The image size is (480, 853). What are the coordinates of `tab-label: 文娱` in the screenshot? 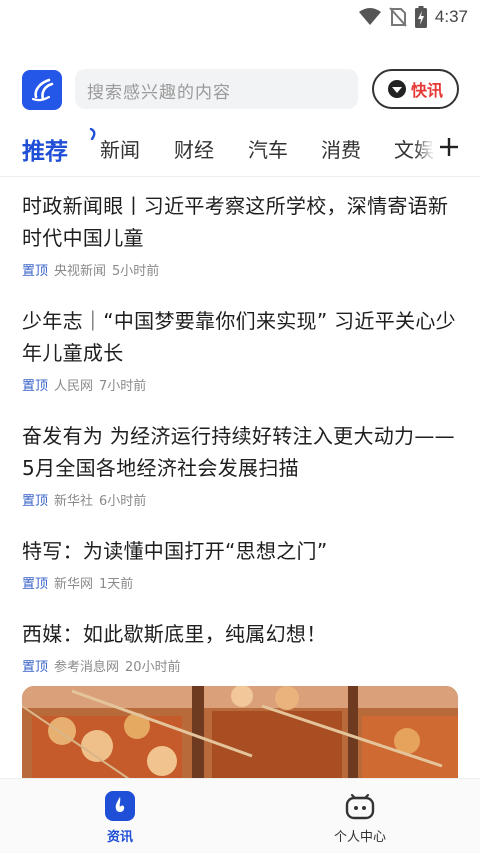 It's located at (414, 150).